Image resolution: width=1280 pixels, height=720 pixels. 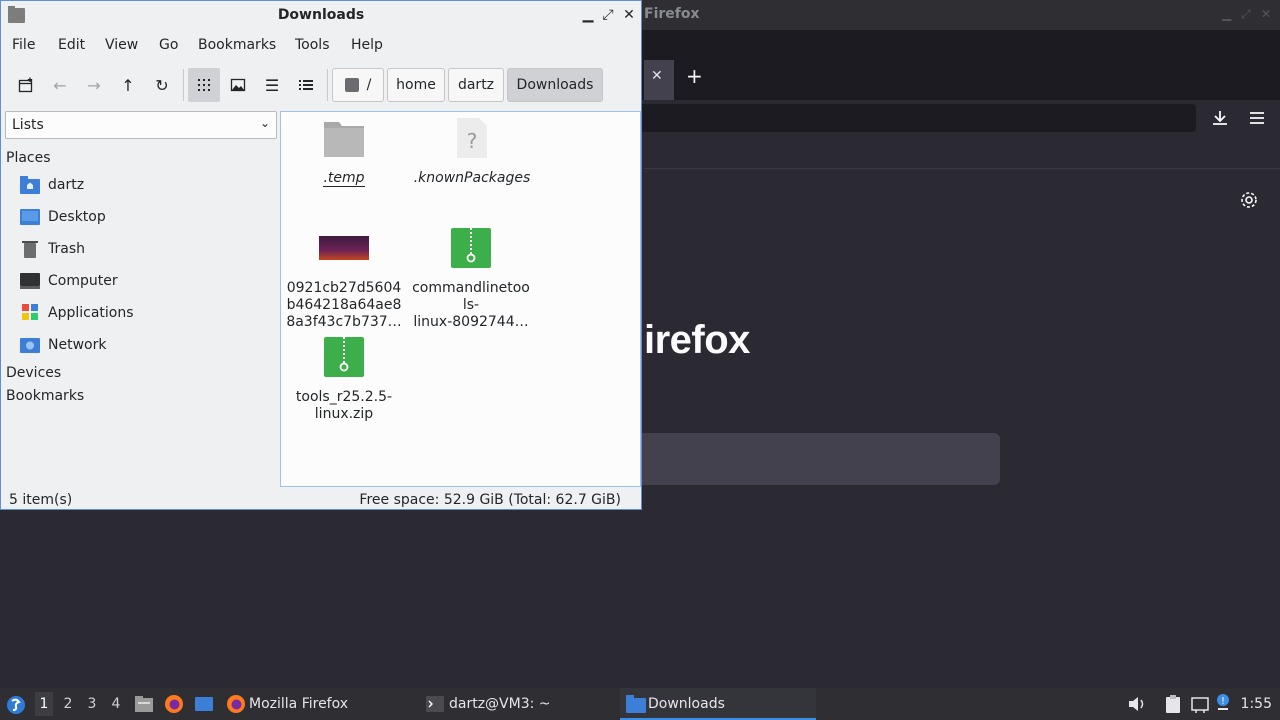 What do you see at coordinates (1256, 704) in the screenshot?
I see `clock: 1:55` at bounding box center [1256, 704].